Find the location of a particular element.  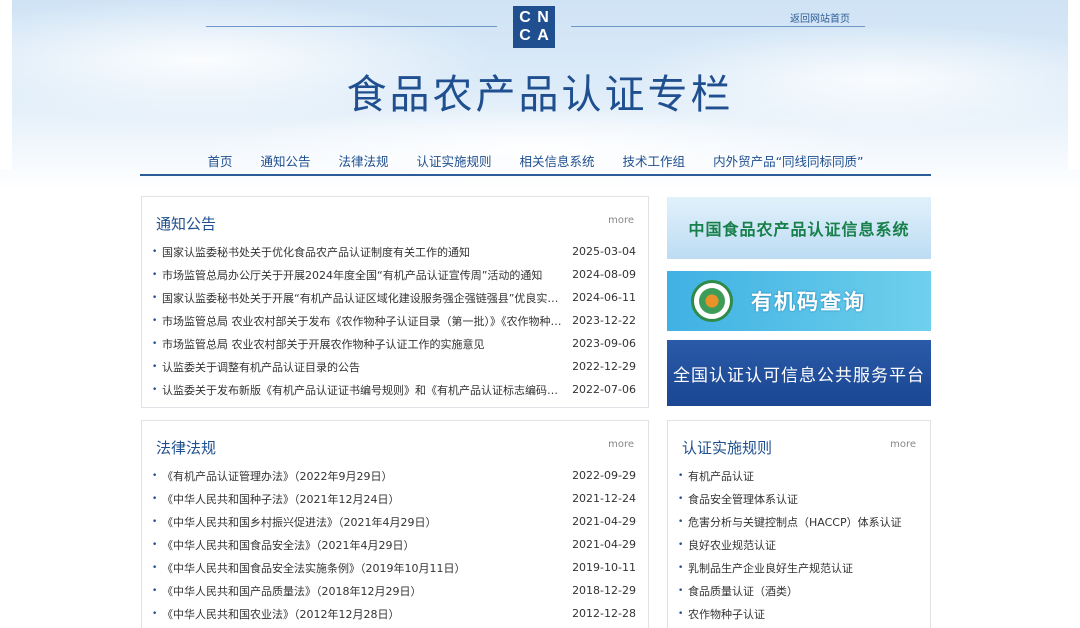

list-item: • 食品质量认证（酒类） is located at coordinates (798, 590).